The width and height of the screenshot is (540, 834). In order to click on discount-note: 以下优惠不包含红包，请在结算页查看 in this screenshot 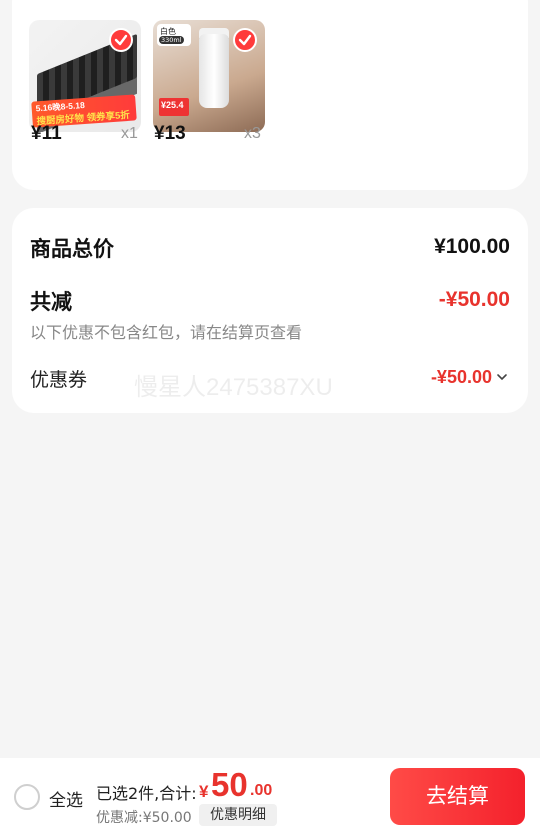, I will do `click(166, 332)`.